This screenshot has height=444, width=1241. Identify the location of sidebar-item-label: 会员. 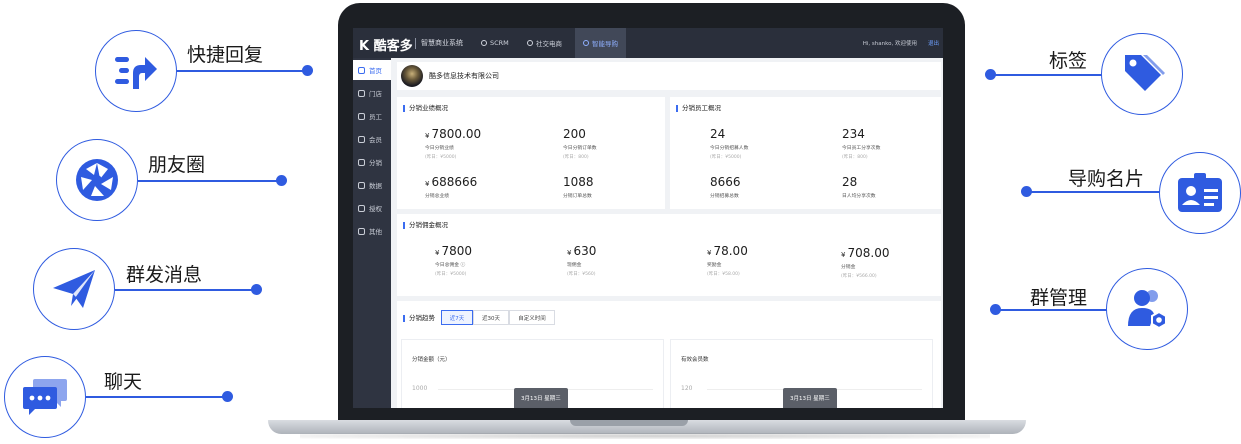
(375, 140).